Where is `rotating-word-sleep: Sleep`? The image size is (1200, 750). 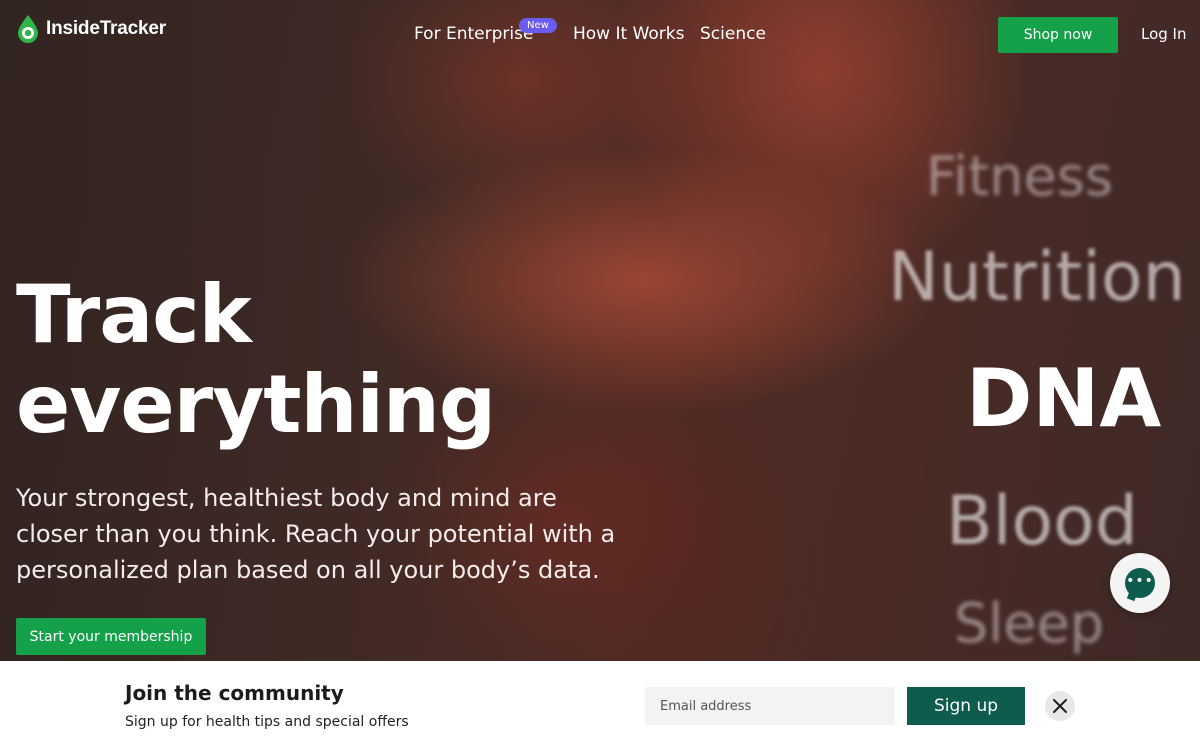
rotating-word-sleep: Sleep is located at coordinates (1029, 623).